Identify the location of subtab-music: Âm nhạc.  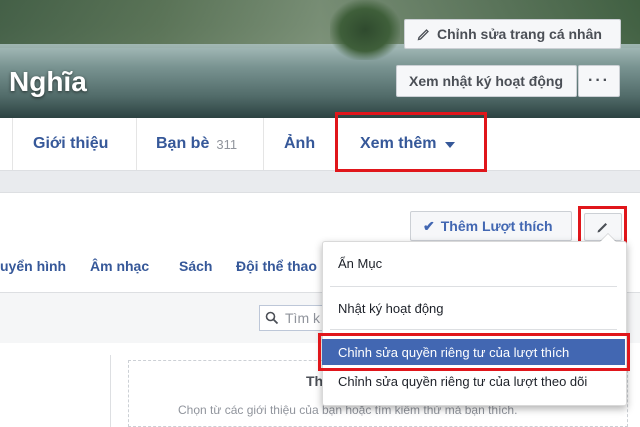
(119, 266).